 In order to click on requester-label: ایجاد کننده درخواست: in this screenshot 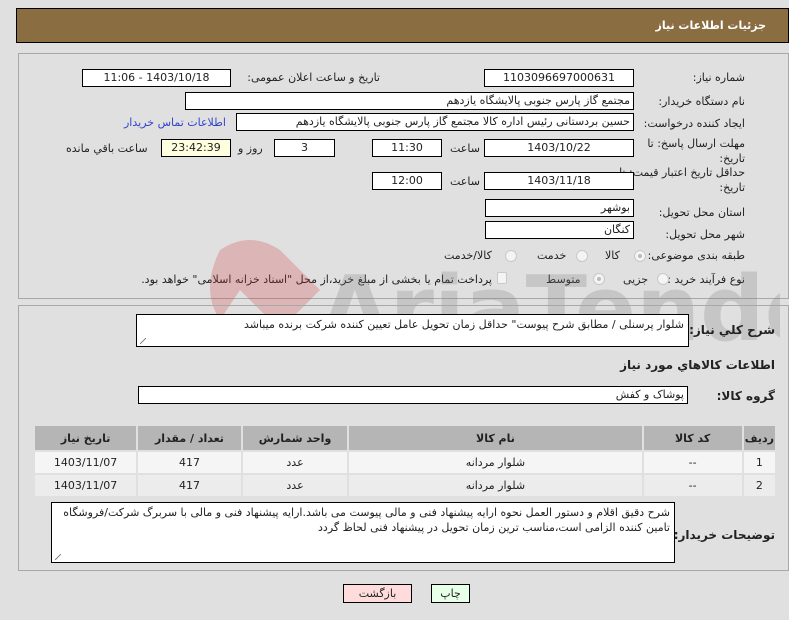, I will do `click(694, 123)`.